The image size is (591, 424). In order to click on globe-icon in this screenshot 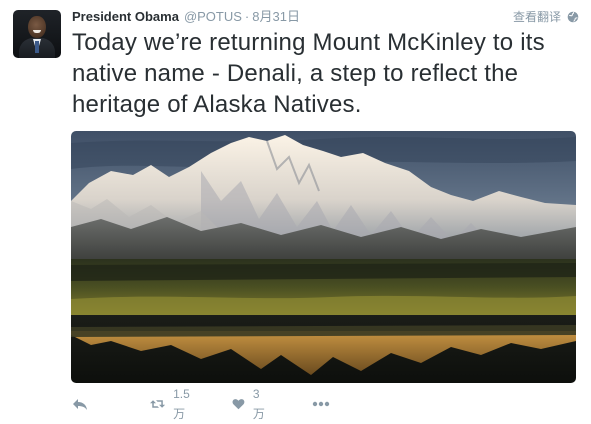, I will do `click(573, 17)`.